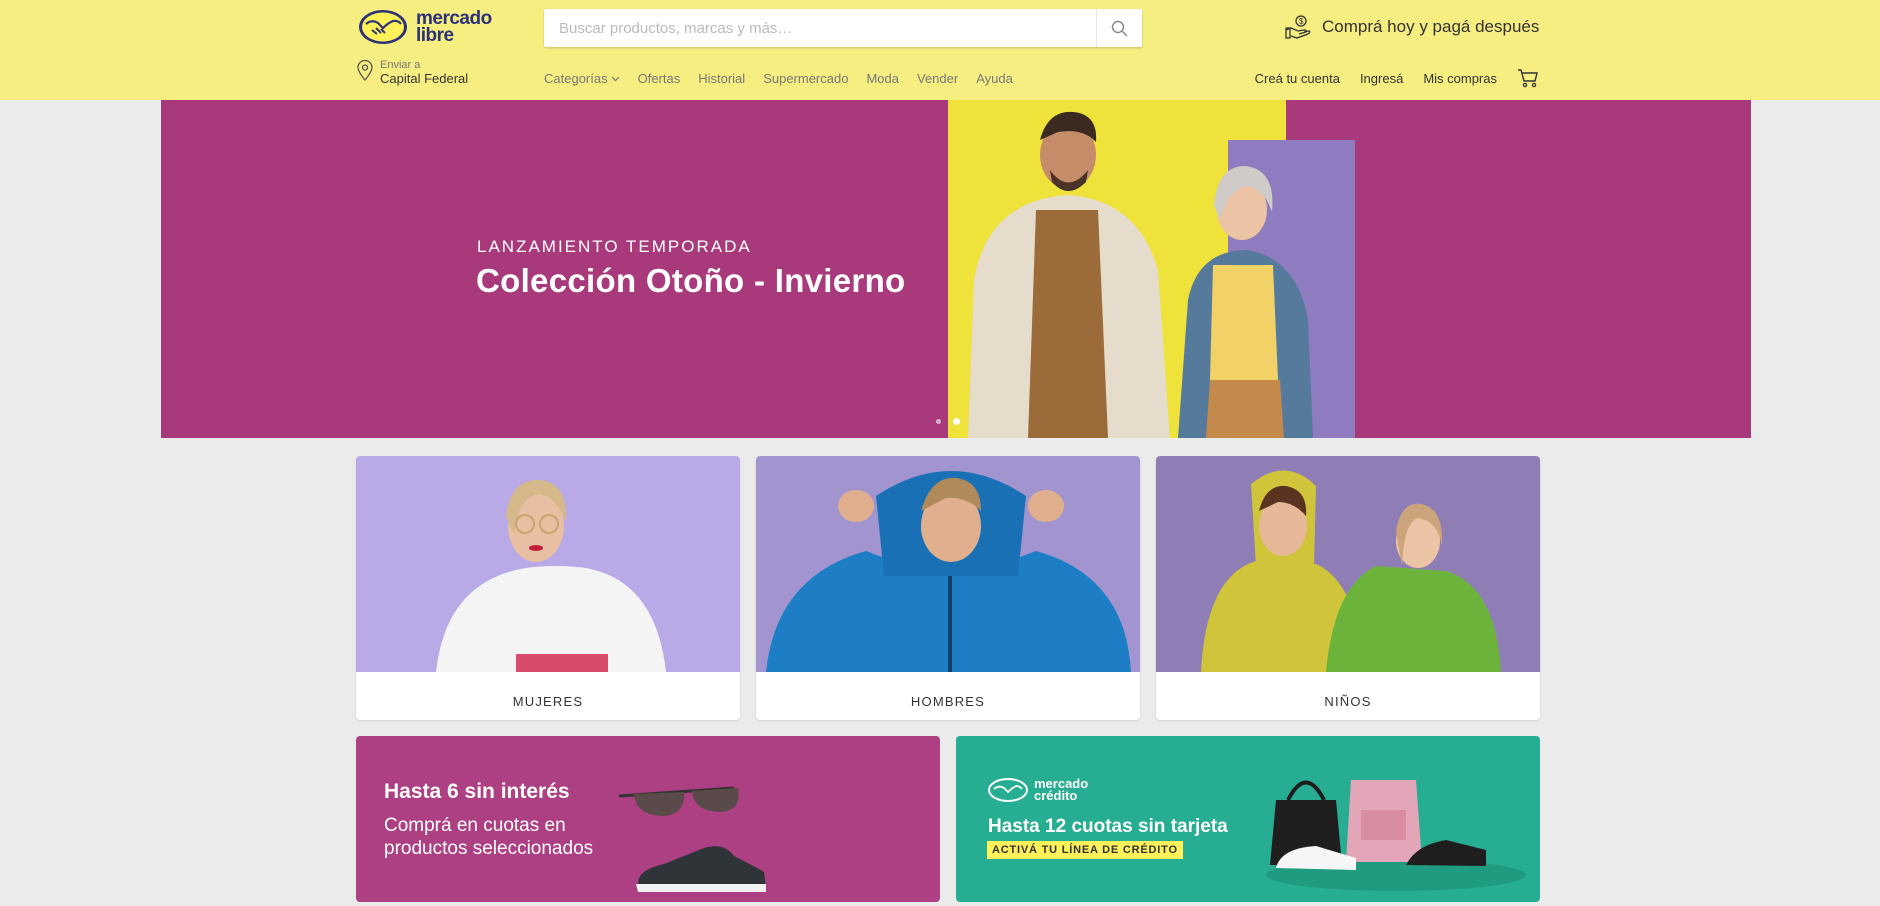 The image size is (1880, 906). I want to click on logo-line2: libre, so click(435, 35).